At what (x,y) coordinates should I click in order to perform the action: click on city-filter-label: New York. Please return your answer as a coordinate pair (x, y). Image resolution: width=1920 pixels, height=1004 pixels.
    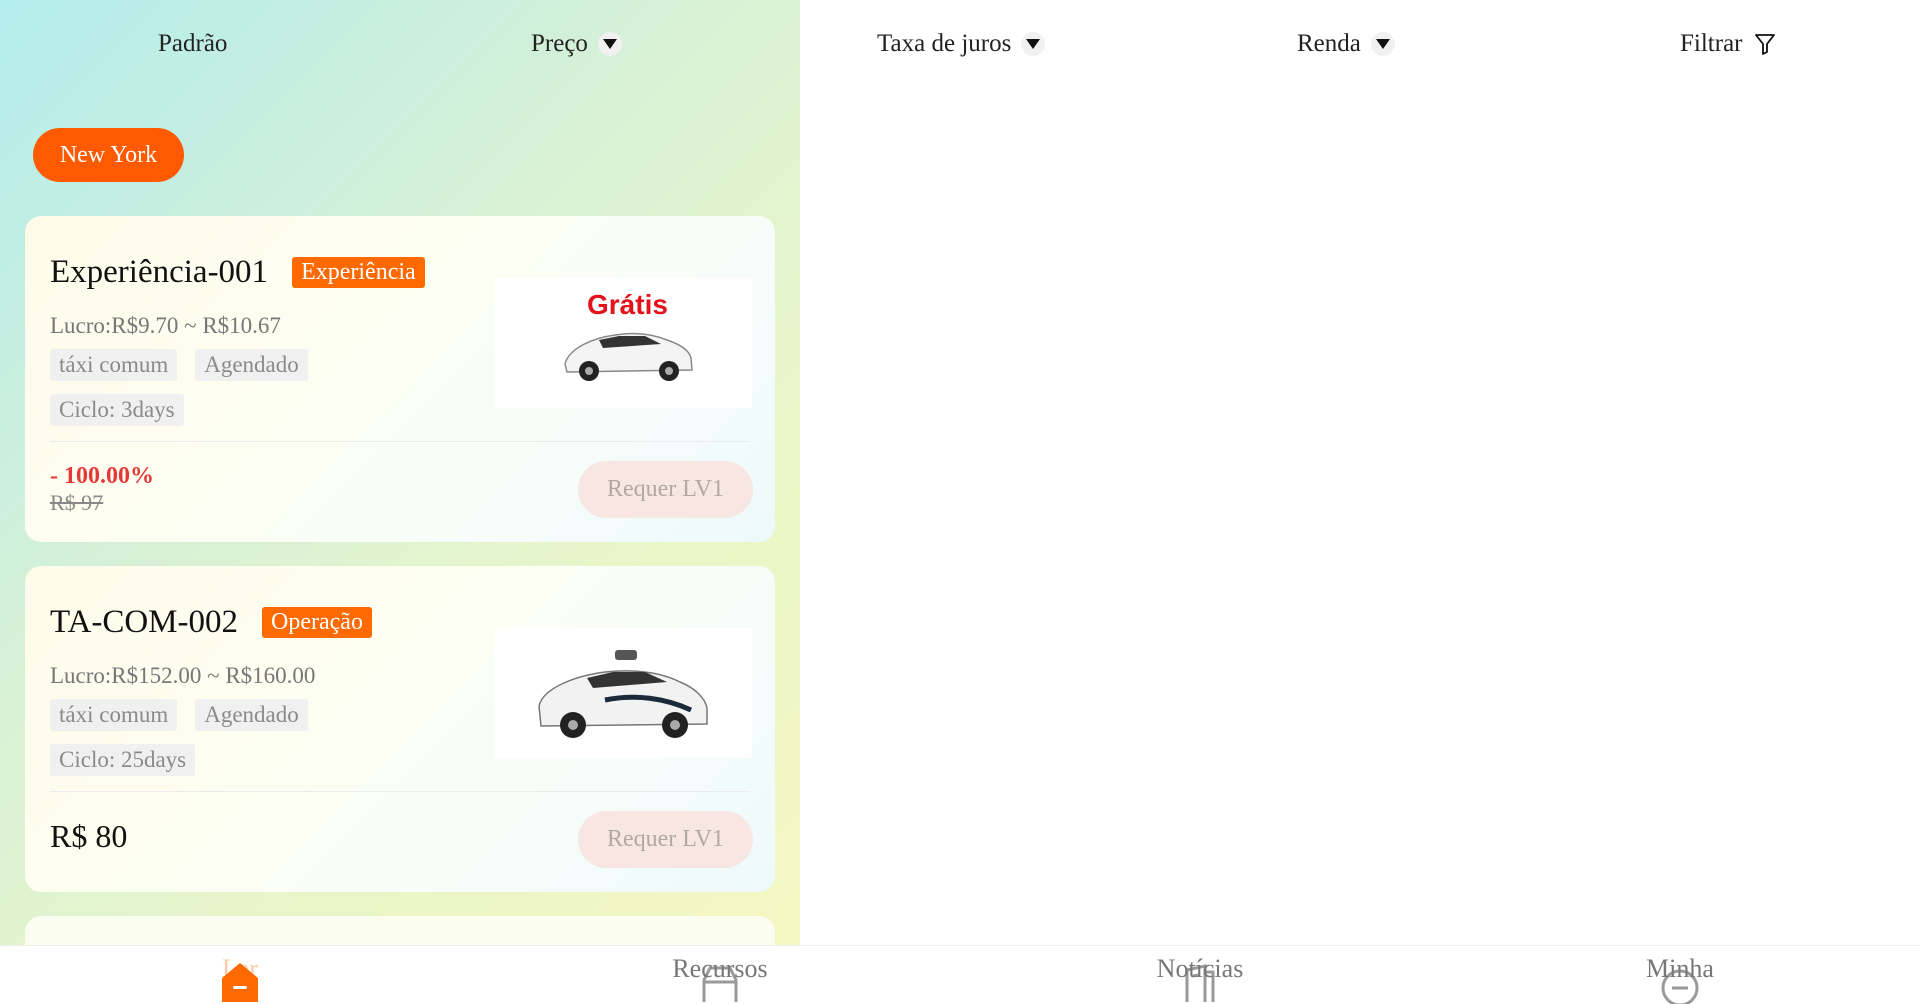
    Looking at the image, I should click on (108, 154).